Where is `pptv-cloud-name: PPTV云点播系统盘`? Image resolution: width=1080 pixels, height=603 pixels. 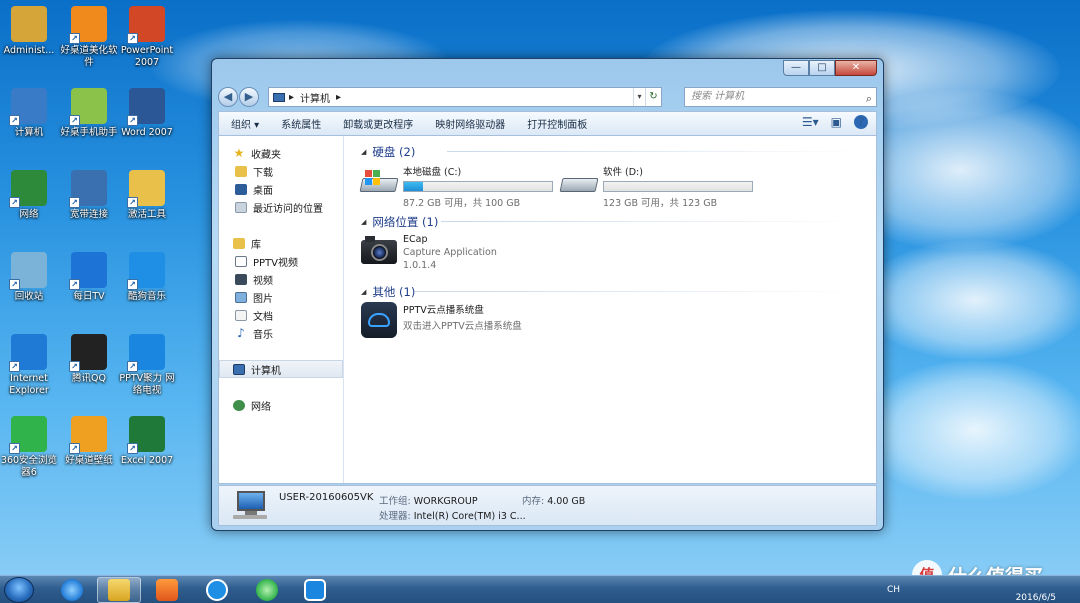
pptv-cloud-name: PPTV云点播系统盘 is located at coordinates (443, 310).